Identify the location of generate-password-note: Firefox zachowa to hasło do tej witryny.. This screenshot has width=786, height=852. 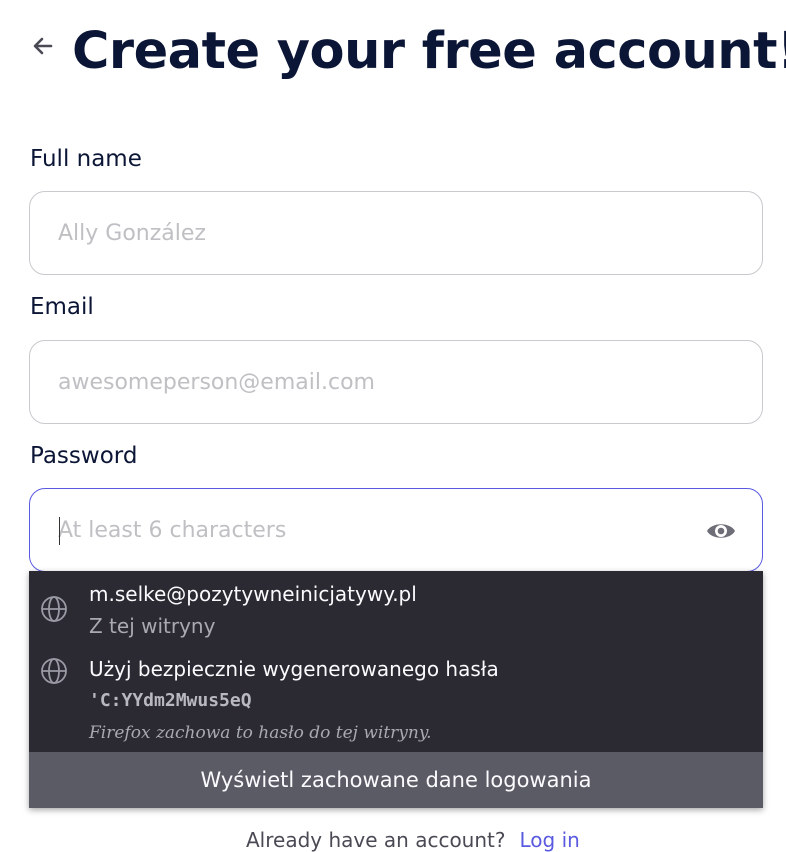
(260, 733).